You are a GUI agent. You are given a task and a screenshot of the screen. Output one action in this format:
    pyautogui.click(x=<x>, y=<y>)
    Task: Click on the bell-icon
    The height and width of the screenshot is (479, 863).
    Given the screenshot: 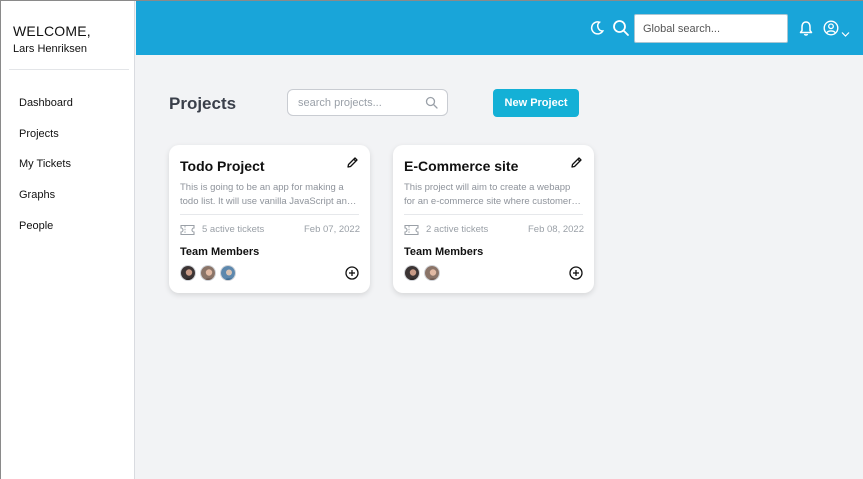 What is the action you would take?
    pyautogui.click(x=806, y=31)
    